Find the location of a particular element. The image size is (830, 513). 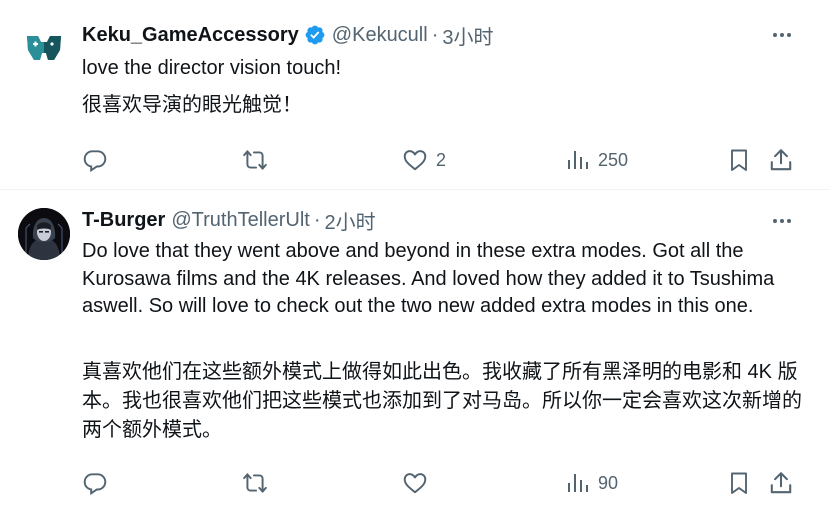

hooded-figure-avatar-icon is located at coordinates (44, 234).